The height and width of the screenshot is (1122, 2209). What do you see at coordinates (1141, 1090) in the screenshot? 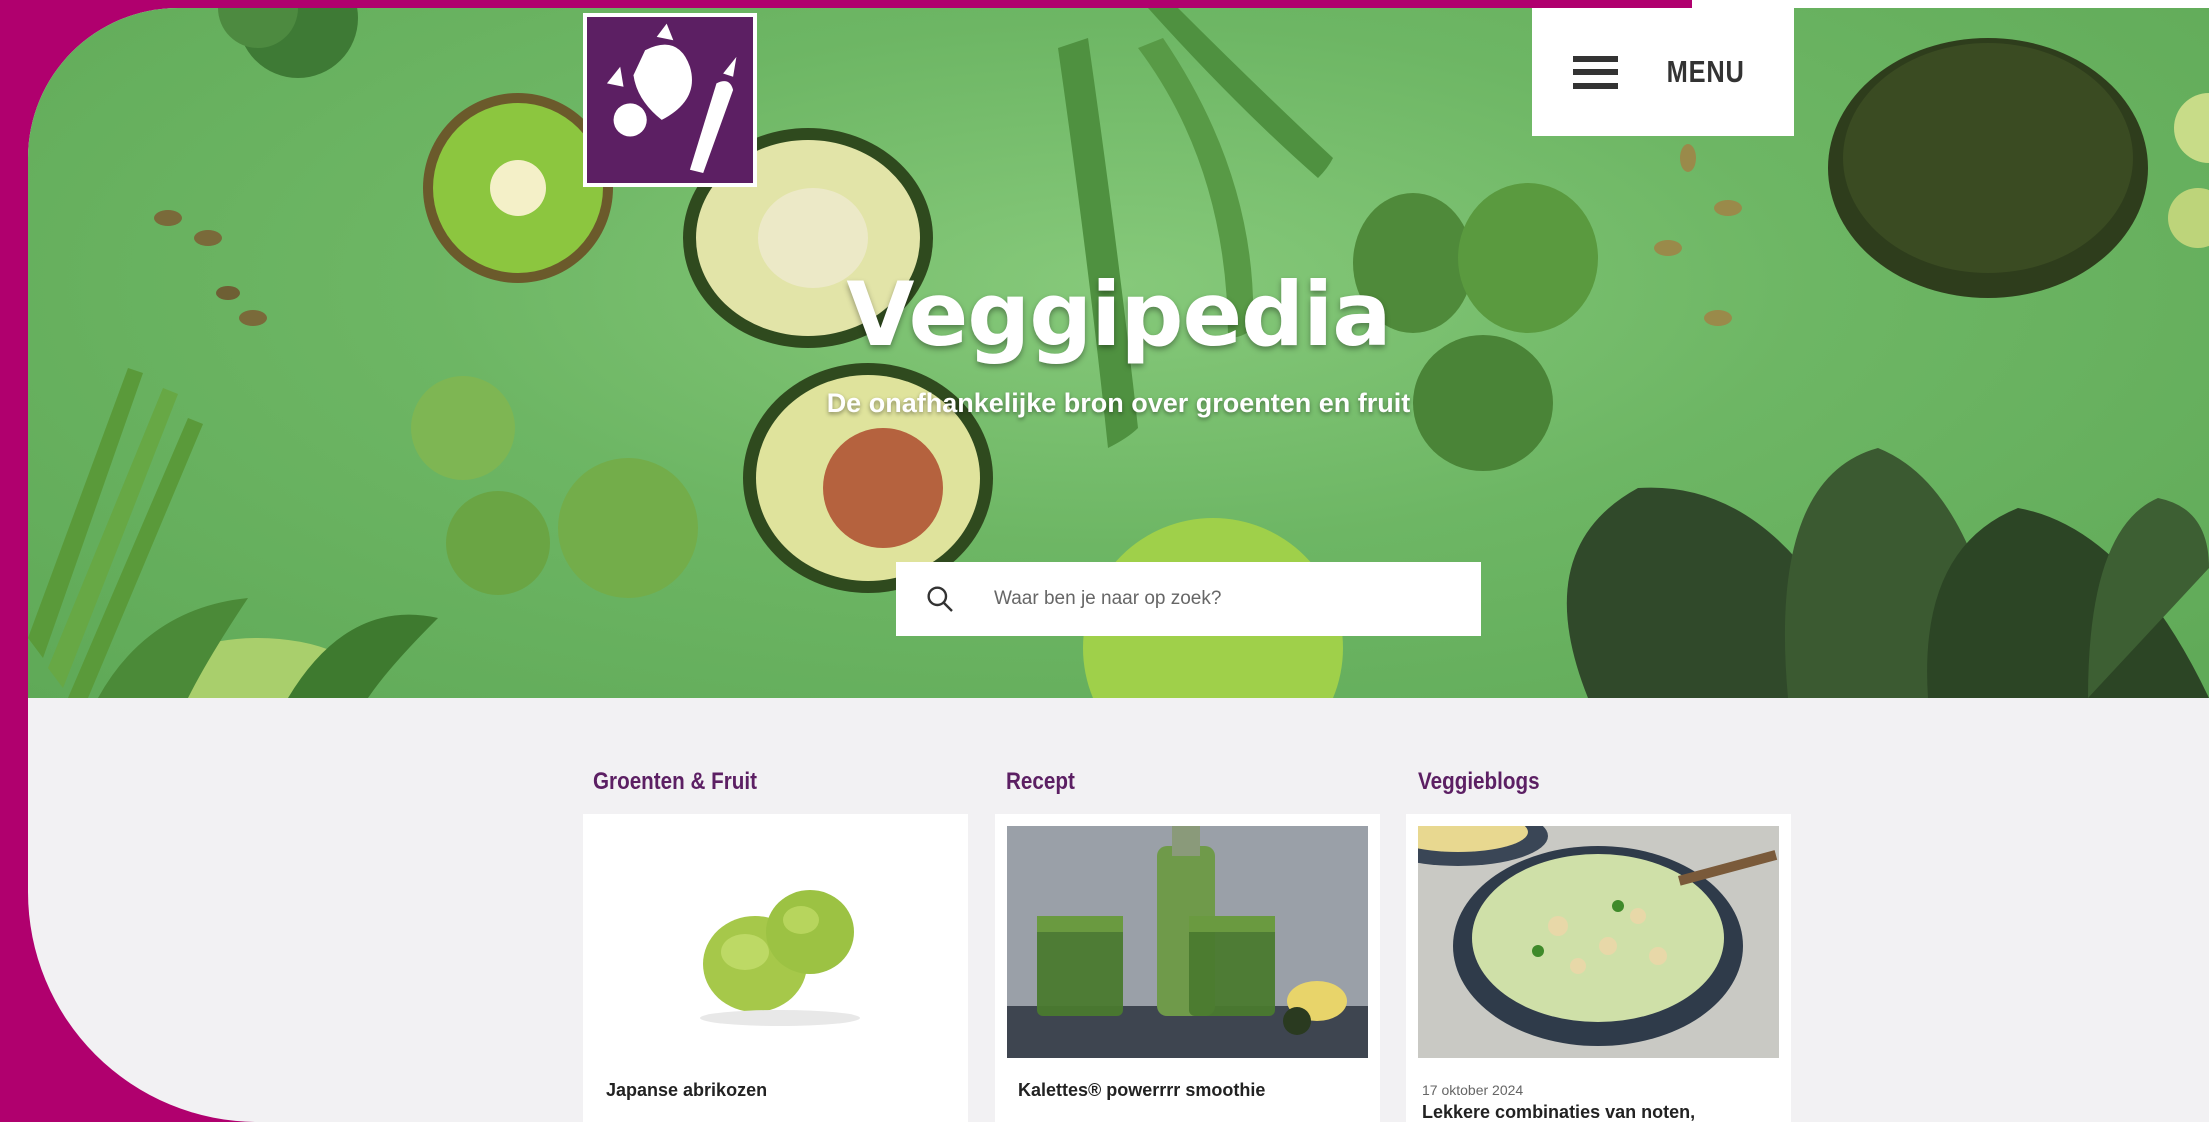
I see `card-title: Kalettes® powerrrr smoothie` at bounding box center [1141, 1090].